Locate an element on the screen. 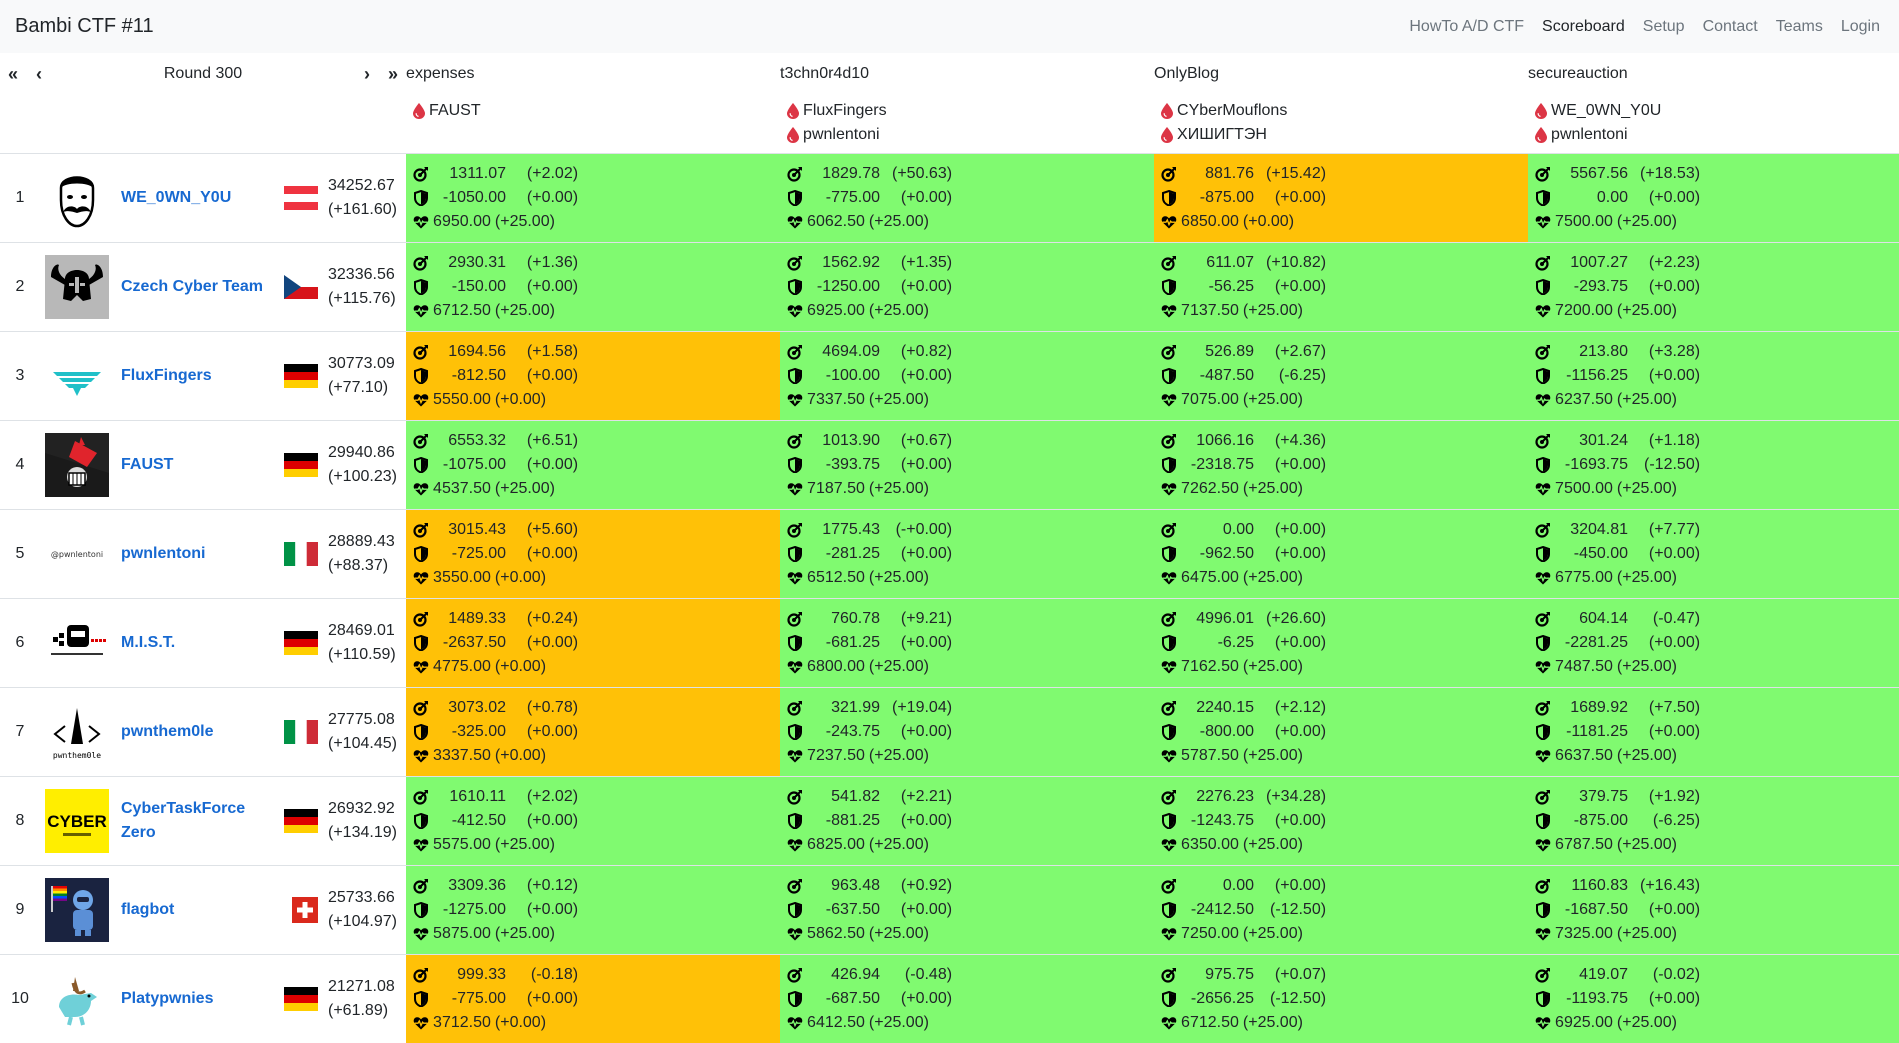  team-rank: 2 is located at coordinates (20, 287).